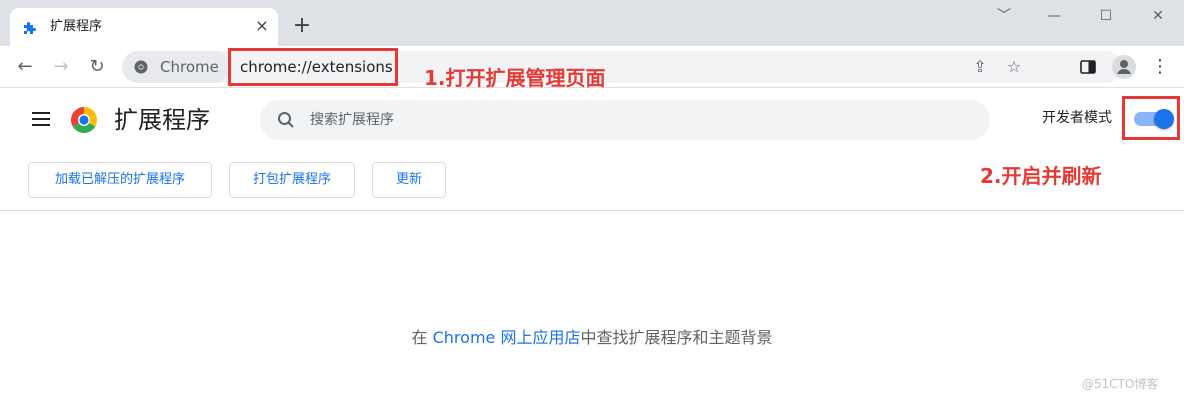  Describe the element at coordinates (97, 67) in the screenshot. I see `reload-button: ↻` at that location.